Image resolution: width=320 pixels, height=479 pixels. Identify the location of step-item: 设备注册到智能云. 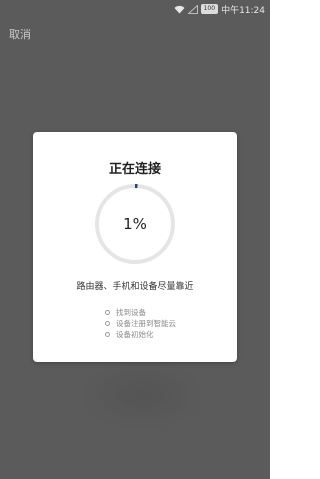
(140, 323).